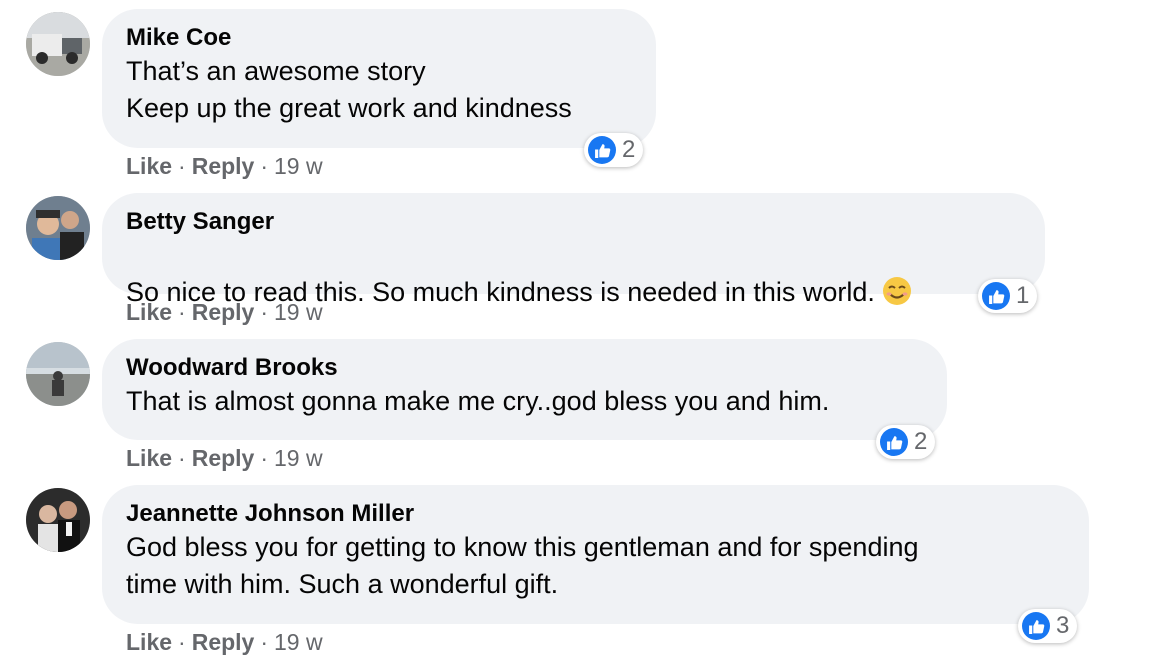 This screenshot has width=1154, height=658. Describe the element at coordinates (349, 108) in the screenshot. I see `comment-text-line: Keep up the great work and kindness` at that location.